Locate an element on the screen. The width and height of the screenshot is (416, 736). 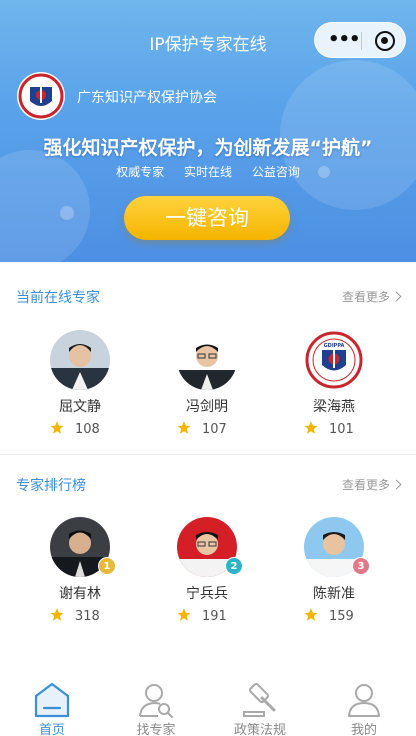
online-experts-more-link: 查看更多 is located at coordinates (372, 296).